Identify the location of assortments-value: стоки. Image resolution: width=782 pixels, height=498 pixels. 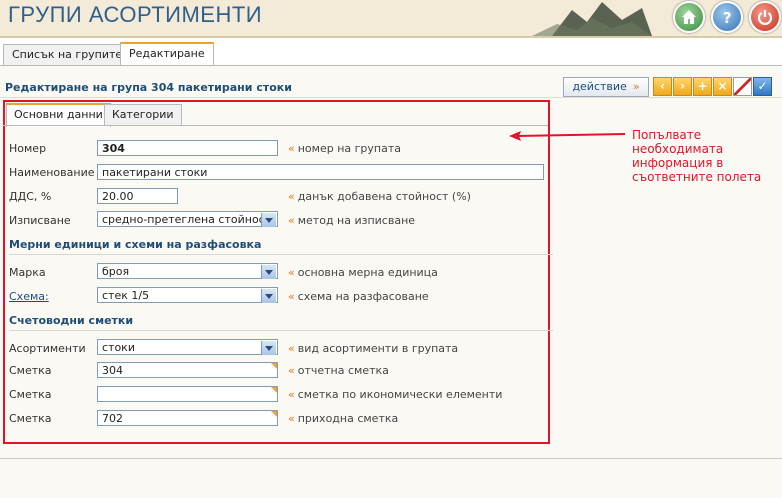
(118, 347).